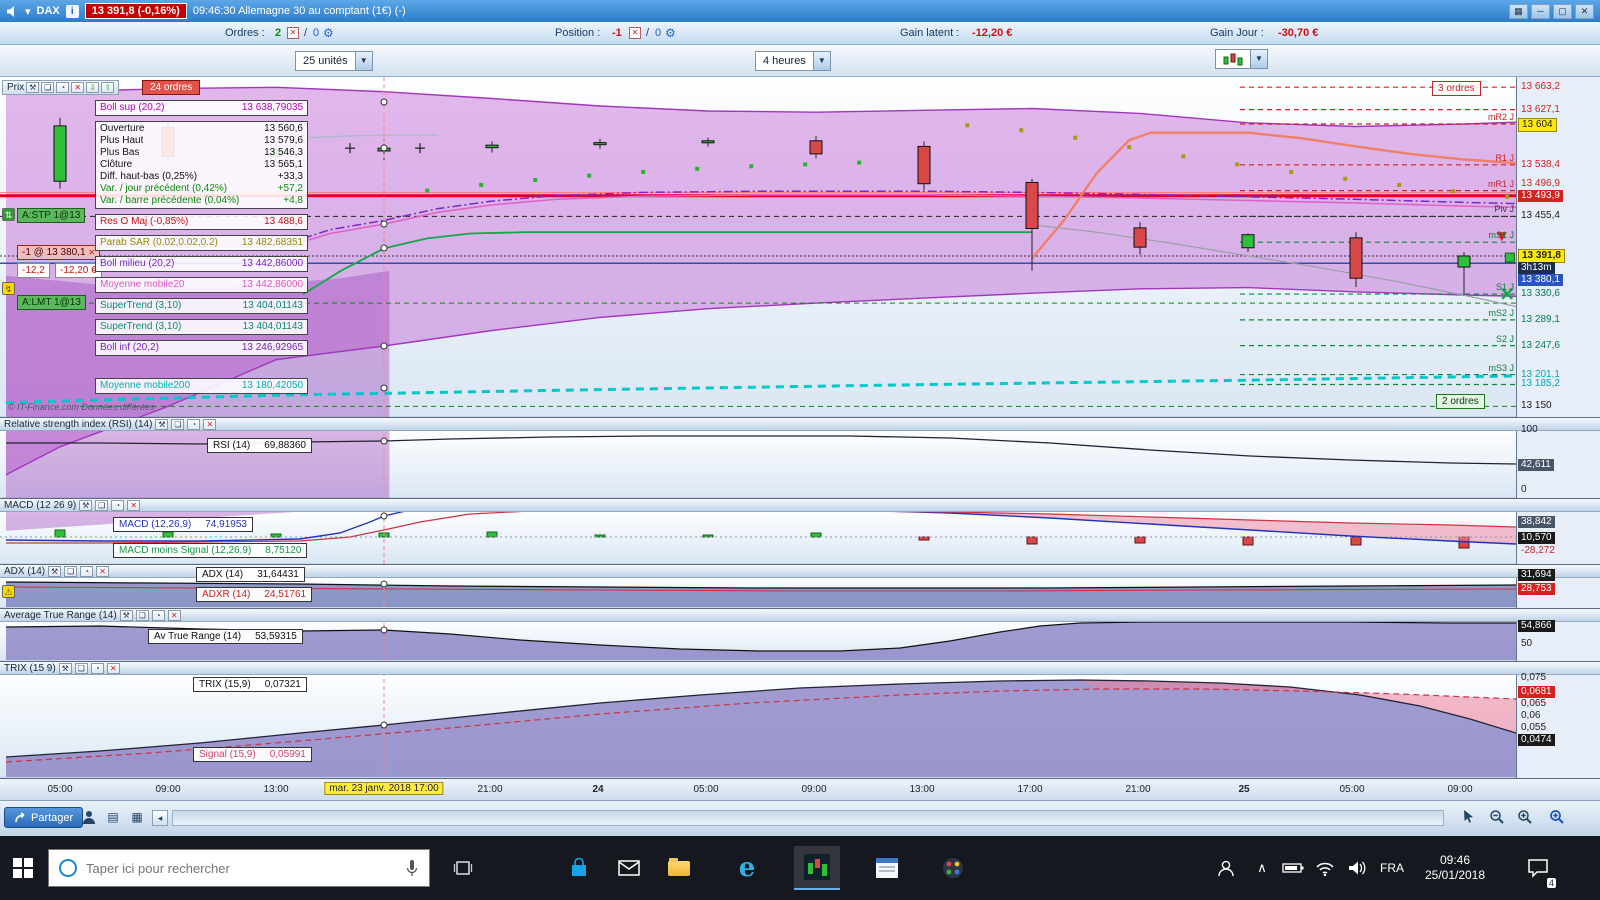 This screenshot has height=900, width=1600. What do you see at coordinates (201, 348) in the screenshot?
I see `indicator-legend-box: Boll inf (20,2) 13 246,92965` at bounding box center [201, 348].